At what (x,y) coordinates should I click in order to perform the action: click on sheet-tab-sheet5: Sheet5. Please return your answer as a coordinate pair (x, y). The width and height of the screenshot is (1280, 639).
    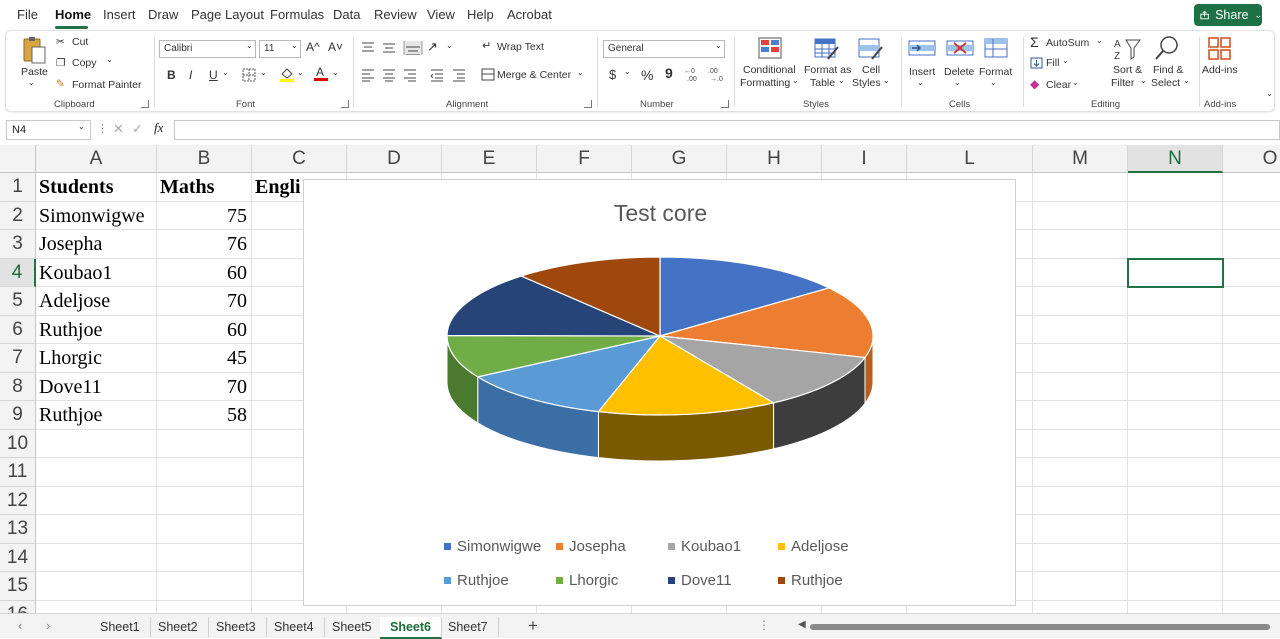
    Looking at the image, I should click on (352, 627).